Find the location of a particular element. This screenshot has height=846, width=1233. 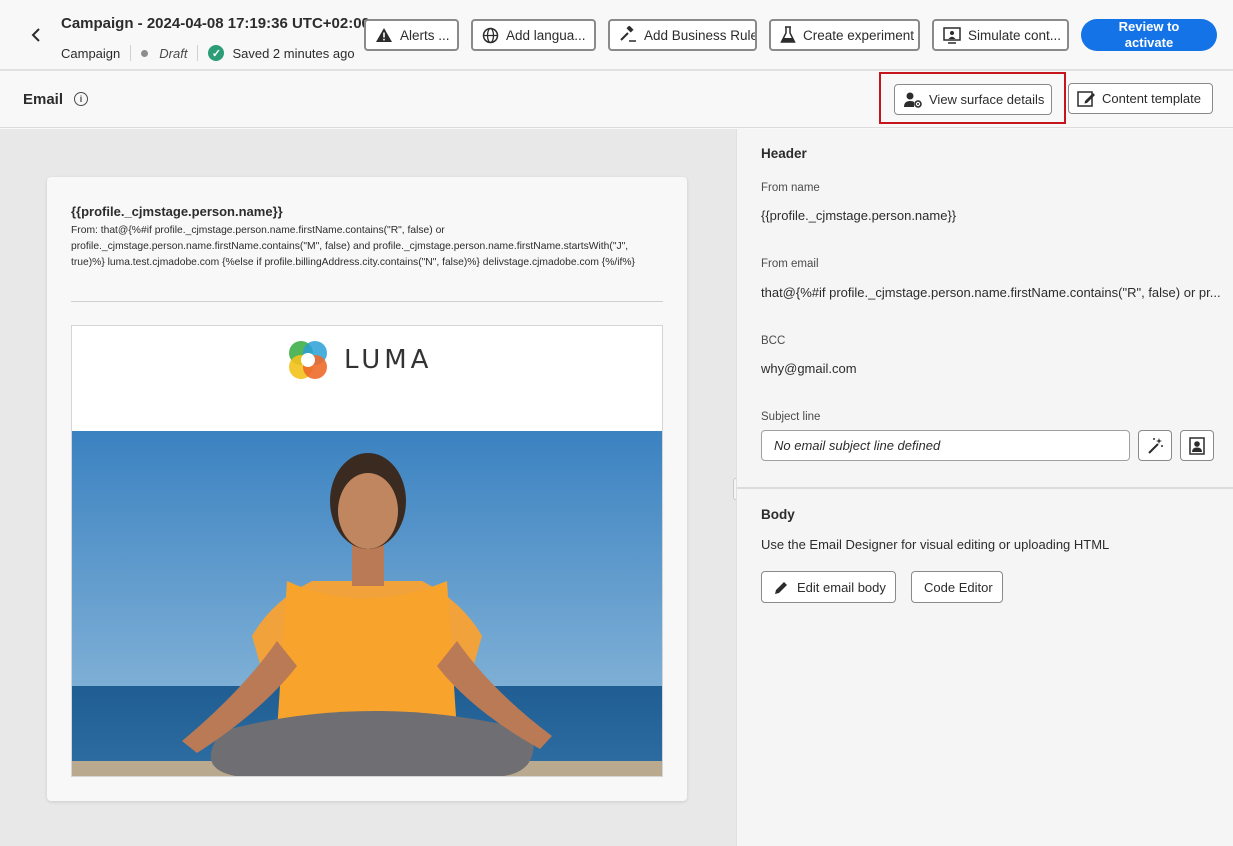

subject-line-label: Subject line is located at coordinates (791, 417).